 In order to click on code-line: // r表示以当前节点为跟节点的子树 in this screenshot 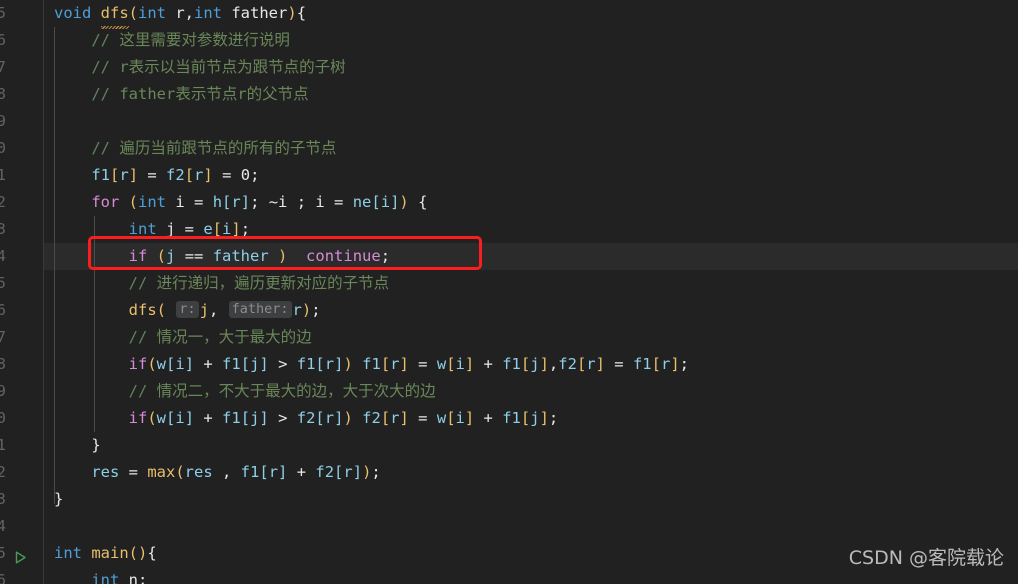, I will do `click(531, 67)`.